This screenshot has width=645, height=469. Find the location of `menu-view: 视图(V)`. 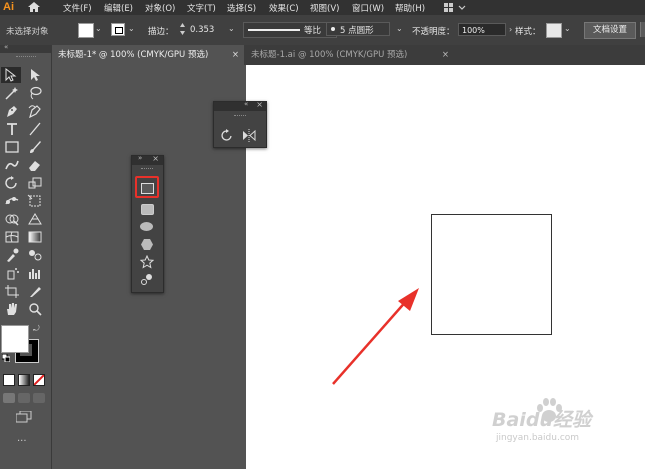

menu-view: 视图(V) is located at coordinates (324, 8).